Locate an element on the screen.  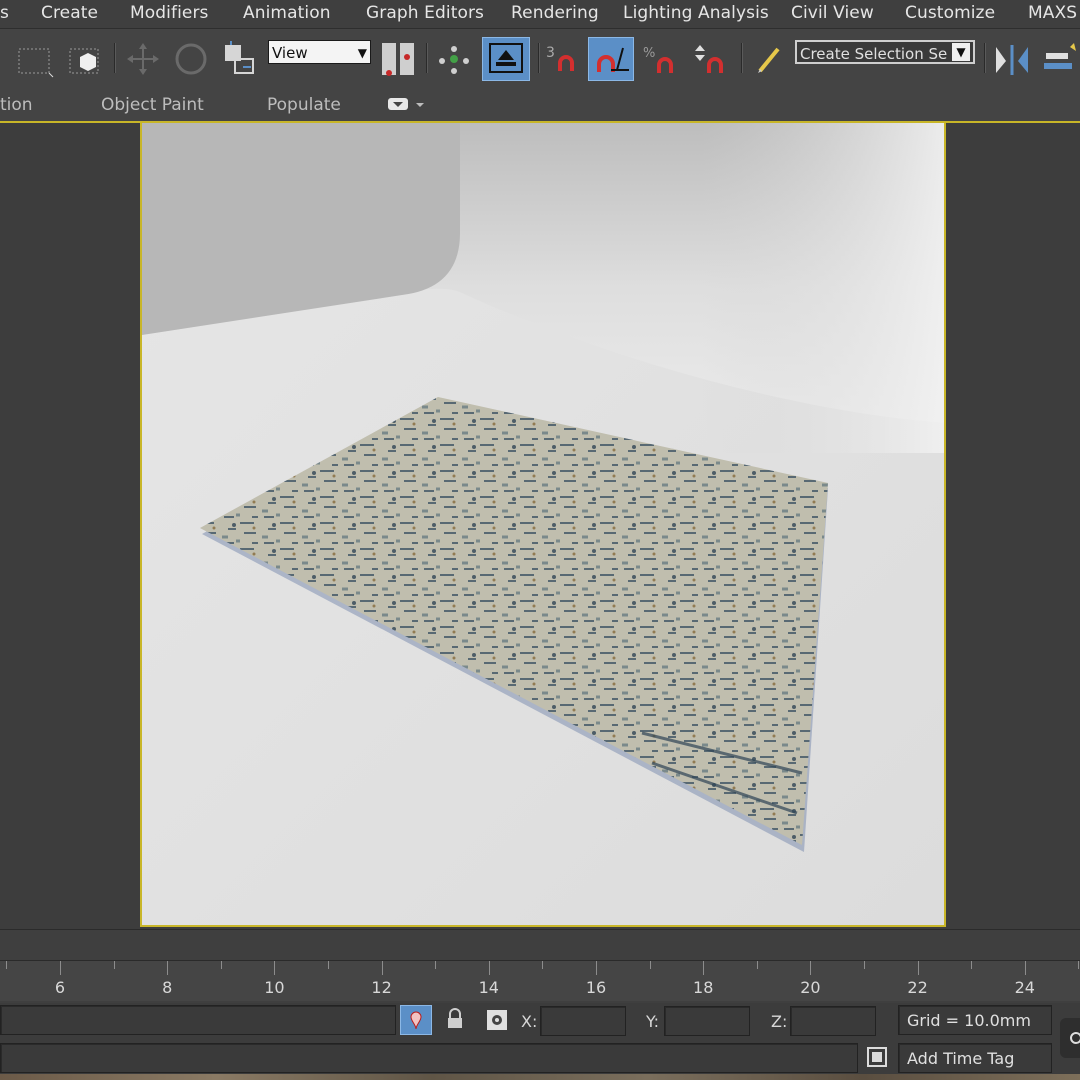
status-message-line is located at coordinates (429, 1058).